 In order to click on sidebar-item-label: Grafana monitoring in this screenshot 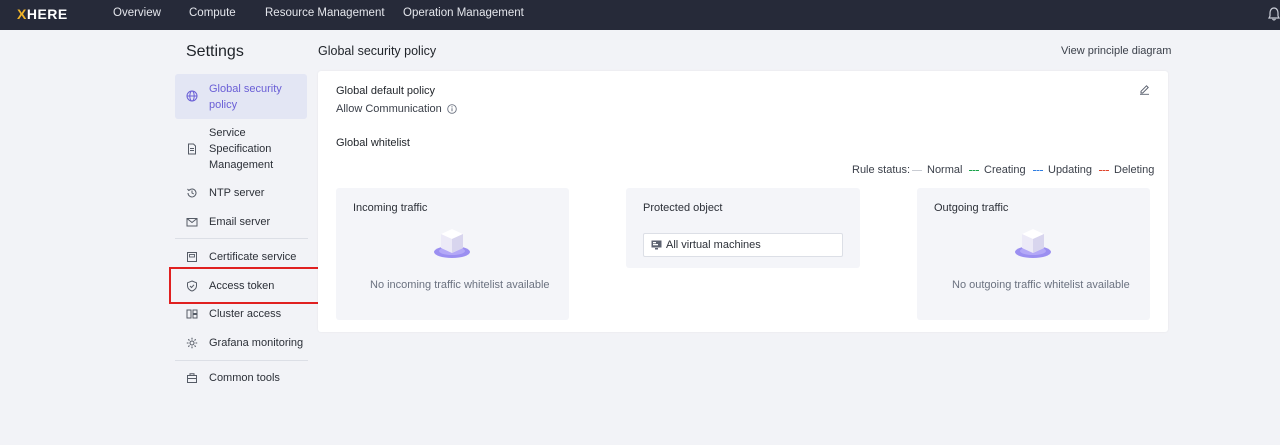, I will do `click(256, 343)`.